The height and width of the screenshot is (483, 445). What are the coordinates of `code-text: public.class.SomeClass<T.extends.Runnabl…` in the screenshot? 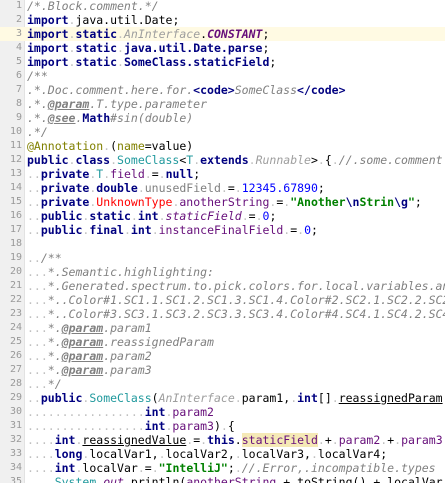 It's located at (235, 160).